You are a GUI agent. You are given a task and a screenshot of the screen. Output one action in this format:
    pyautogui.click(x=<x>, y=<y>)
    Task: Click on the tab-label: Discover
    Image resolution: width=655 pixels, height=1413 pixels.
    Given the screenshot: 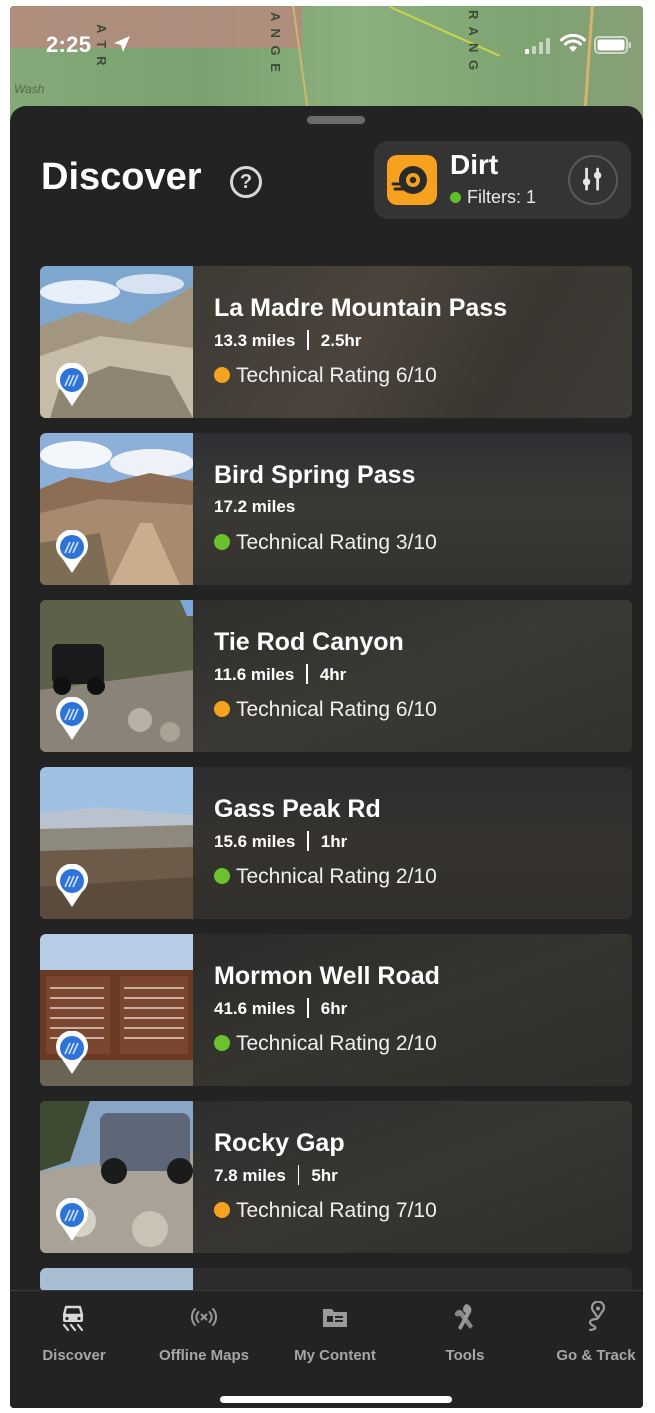 What is the action you would take?
    pyautogui.click(x=74, y=1355)
    